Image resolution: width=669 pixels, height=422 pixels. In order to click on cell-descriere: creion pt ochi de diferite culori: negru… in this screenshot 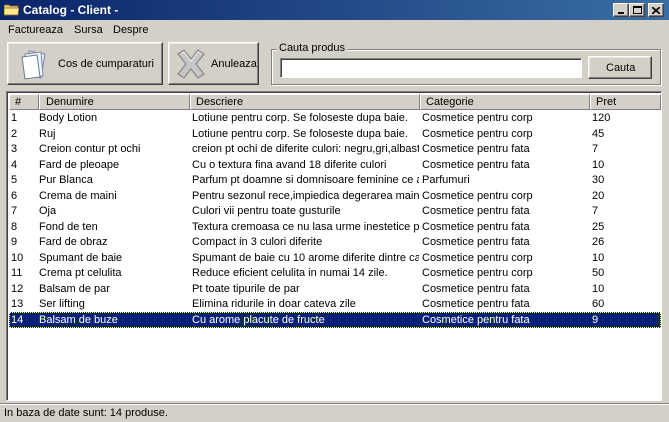, I will do `click(305, 149)`.